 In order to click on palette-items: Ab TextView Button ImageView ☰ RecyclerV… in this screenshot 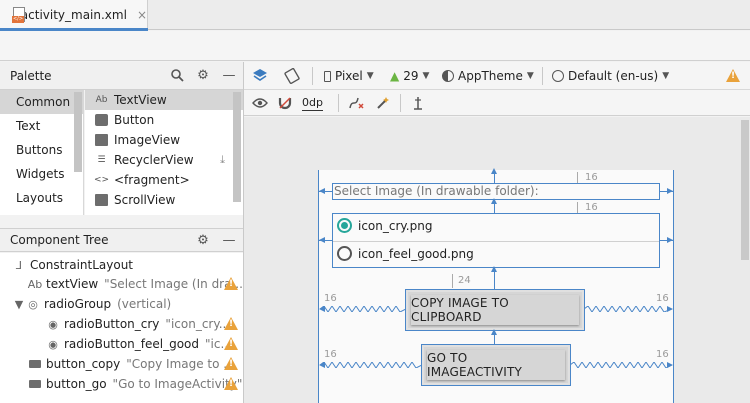, I will do `click(164, 152)`.